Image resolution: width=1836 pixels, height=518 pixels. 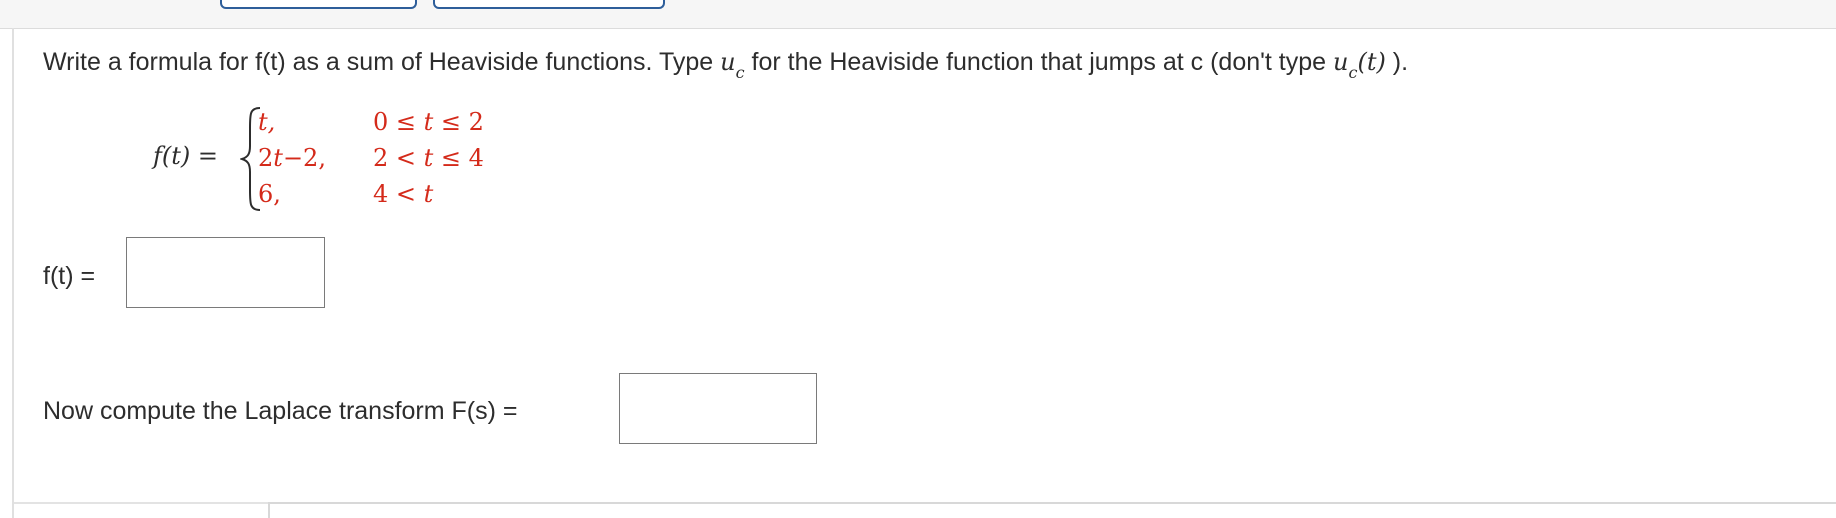 I want to click on uc-symbol: uc, so click(x=732, y=65).